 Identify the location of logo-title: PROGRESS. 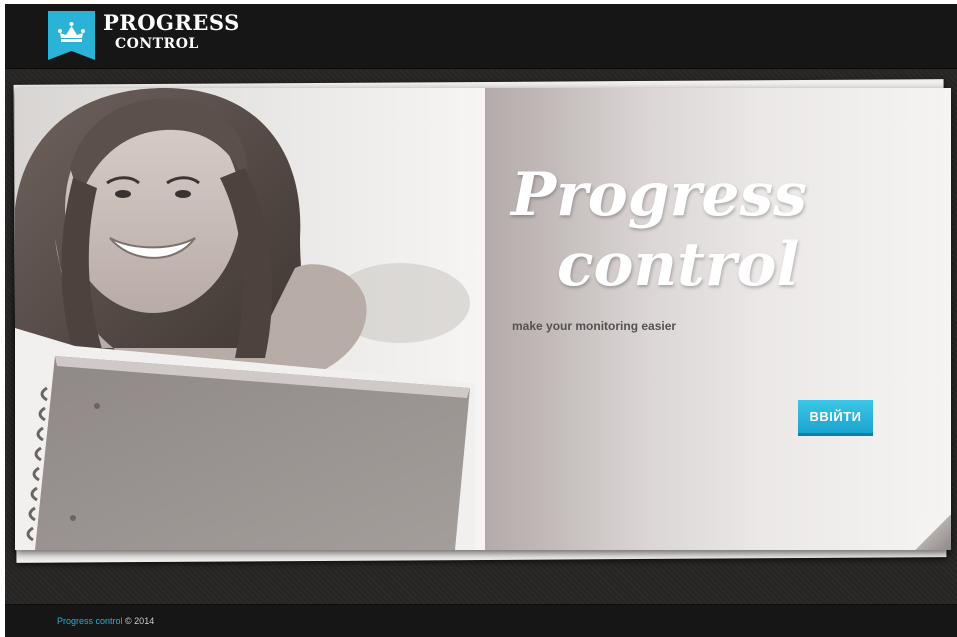
(171, 22).